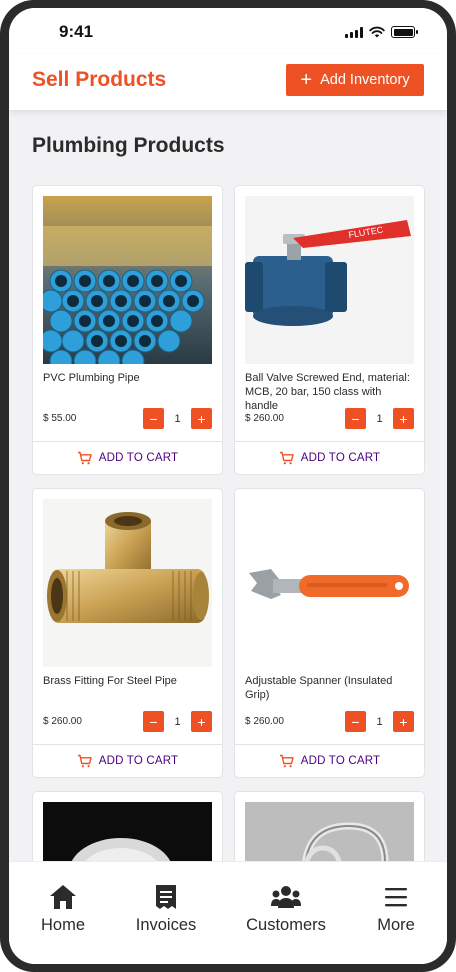  I want to click on invoice-icon, so click(166, 897).